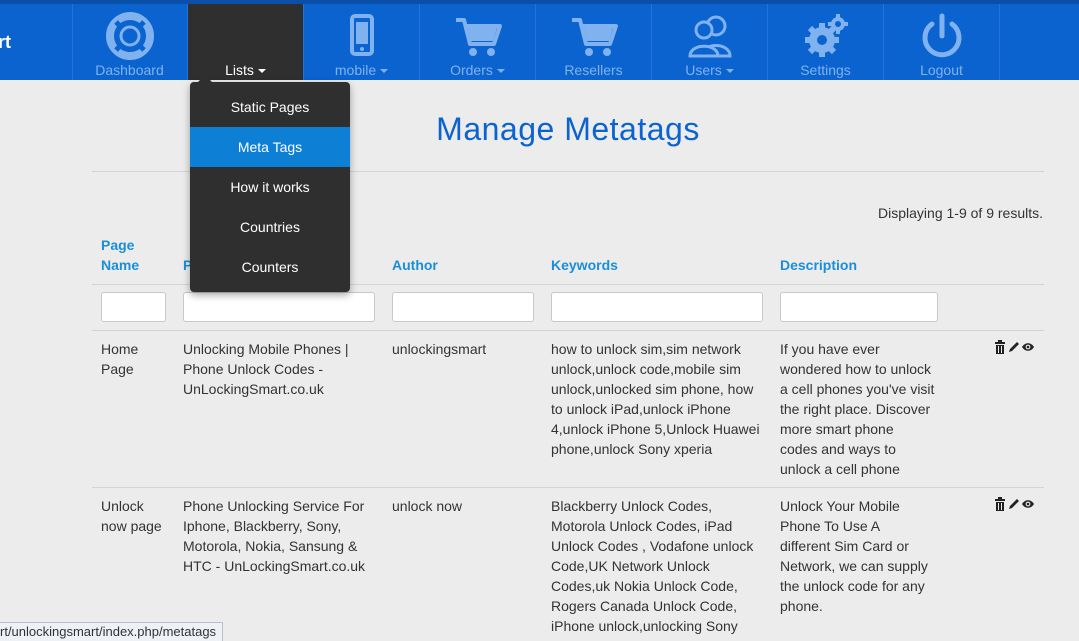 The image size is (1079, 641). What do you see at coordinates (119, 359) in the screenshot?
I see `cell-page-name: Home Page` at bounding box center [119, 359].